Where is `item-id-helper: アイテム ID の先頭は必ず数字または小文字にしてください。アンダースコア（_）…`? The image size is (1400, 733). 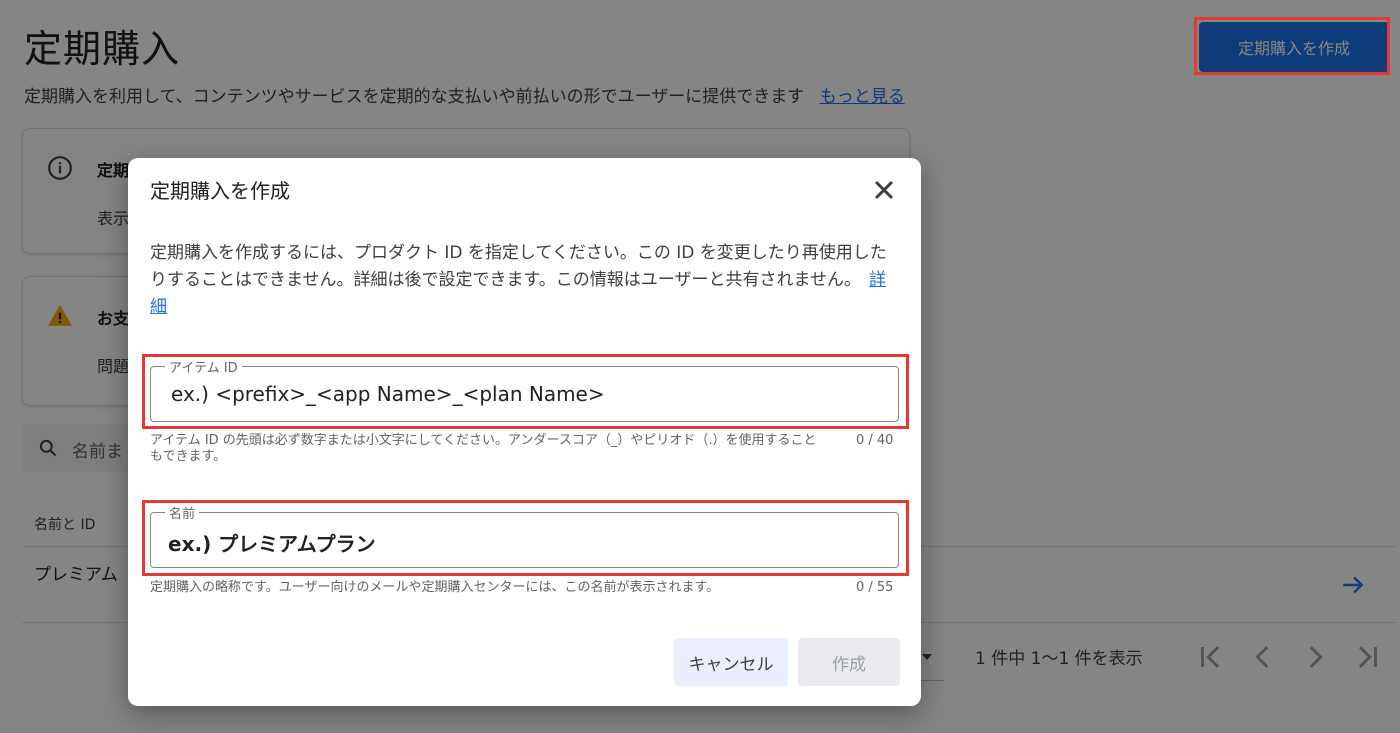 item-id-helper: アイテム ID の先頭は必ず数字または小文字にしてください。アンダースコア（_）… is located at coordinates (483, 448).